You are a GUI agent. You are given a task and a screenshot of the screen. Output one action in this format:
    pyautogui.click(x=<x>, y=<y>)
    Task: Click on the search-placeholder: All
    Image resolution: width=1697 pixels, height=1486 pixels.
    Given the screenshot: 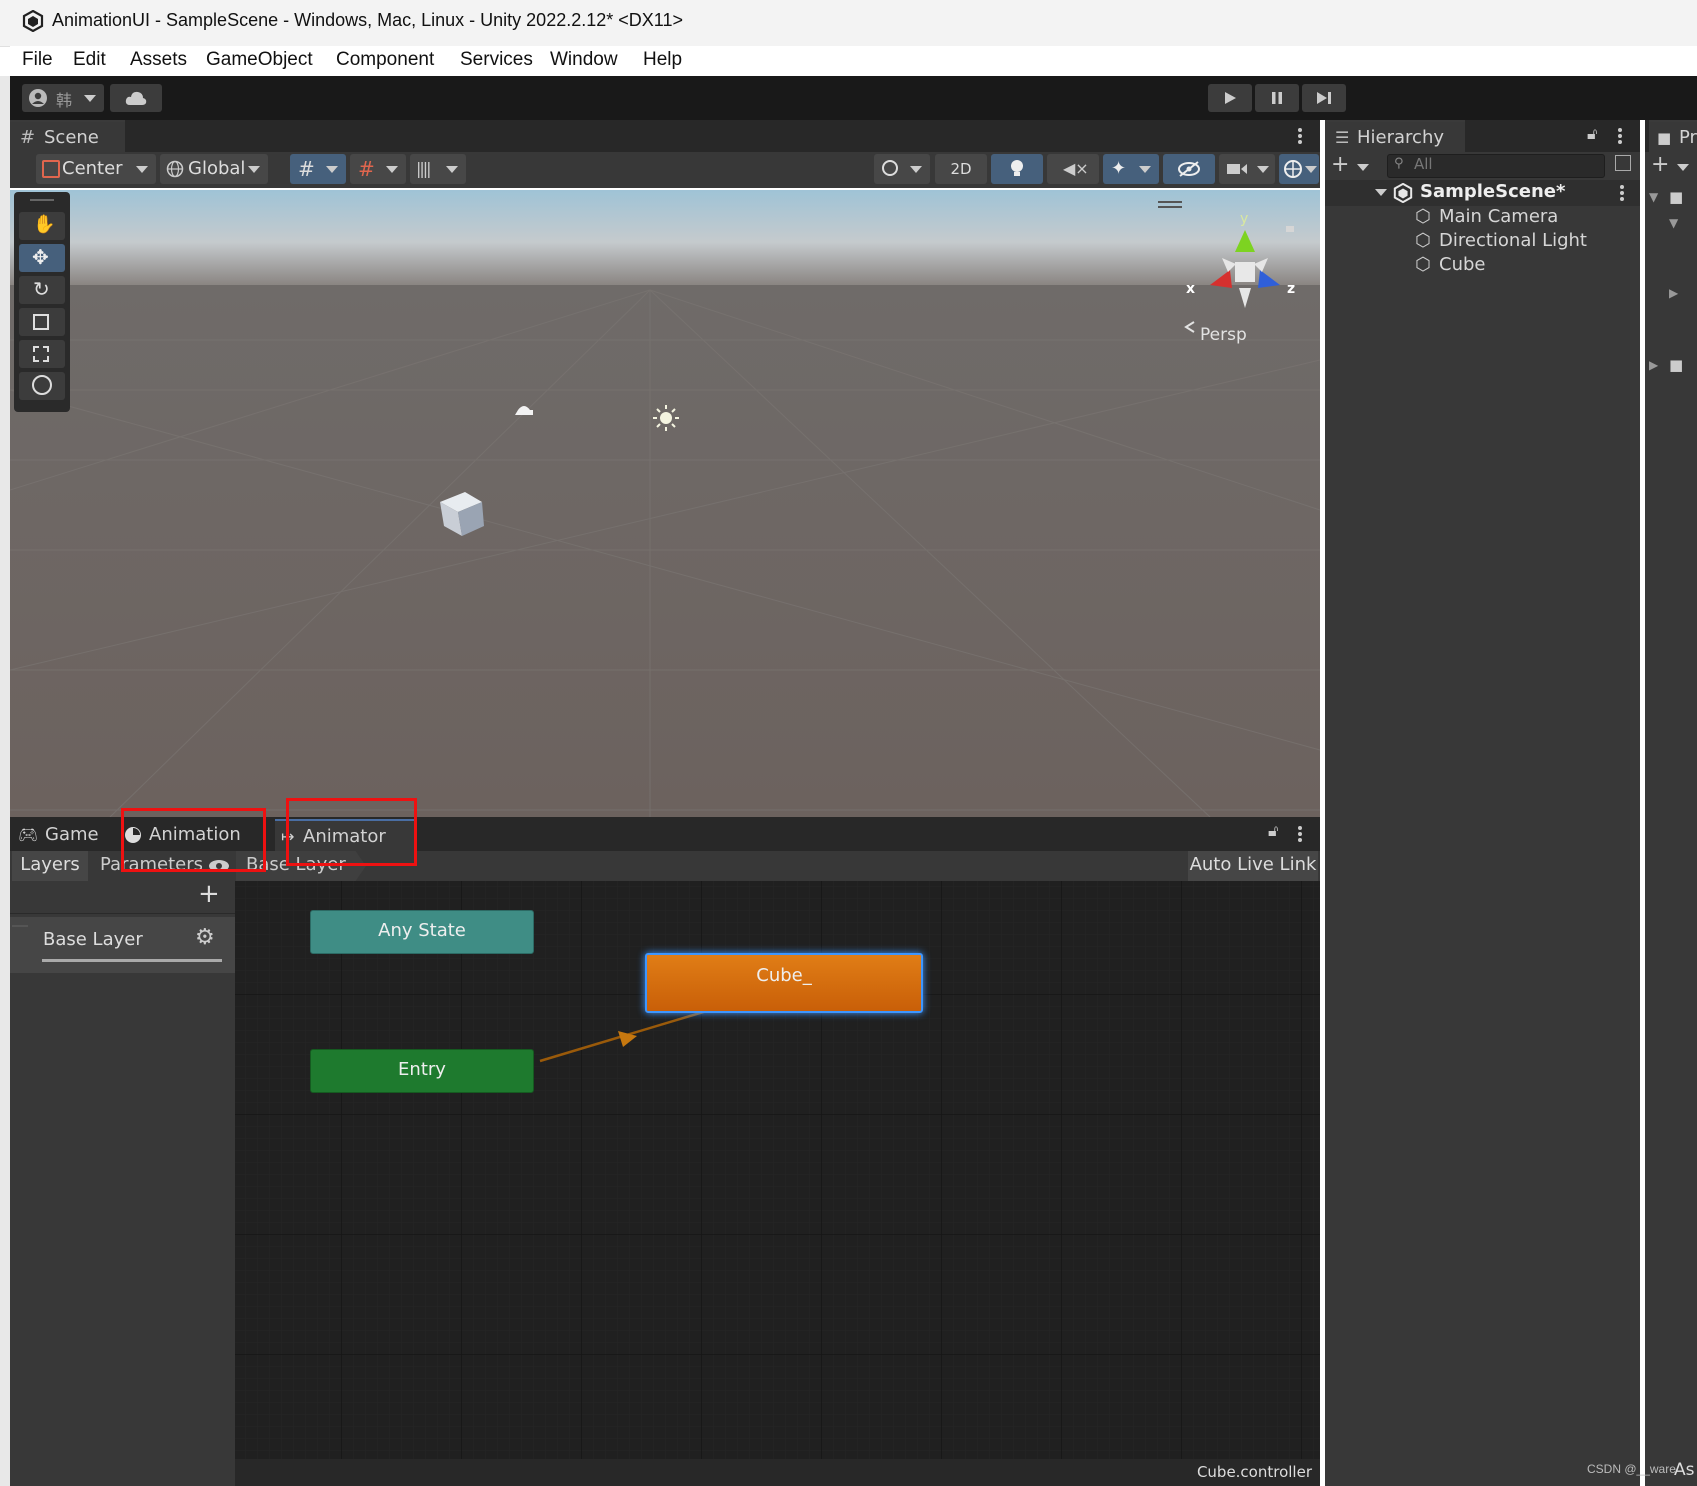 What is the action you would take?
    pyautogui.click(x=1423, y=164)
    